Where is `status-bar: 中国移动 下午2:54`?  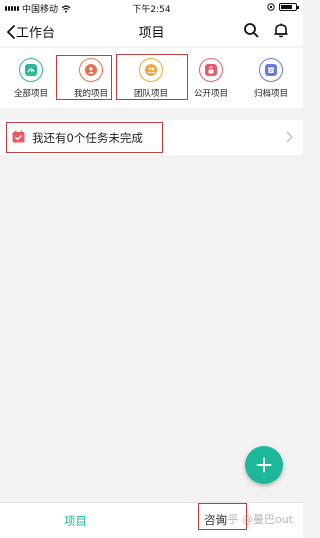 status-bar: 中国移动 下午2:54 is located at coordinates (151, 8).